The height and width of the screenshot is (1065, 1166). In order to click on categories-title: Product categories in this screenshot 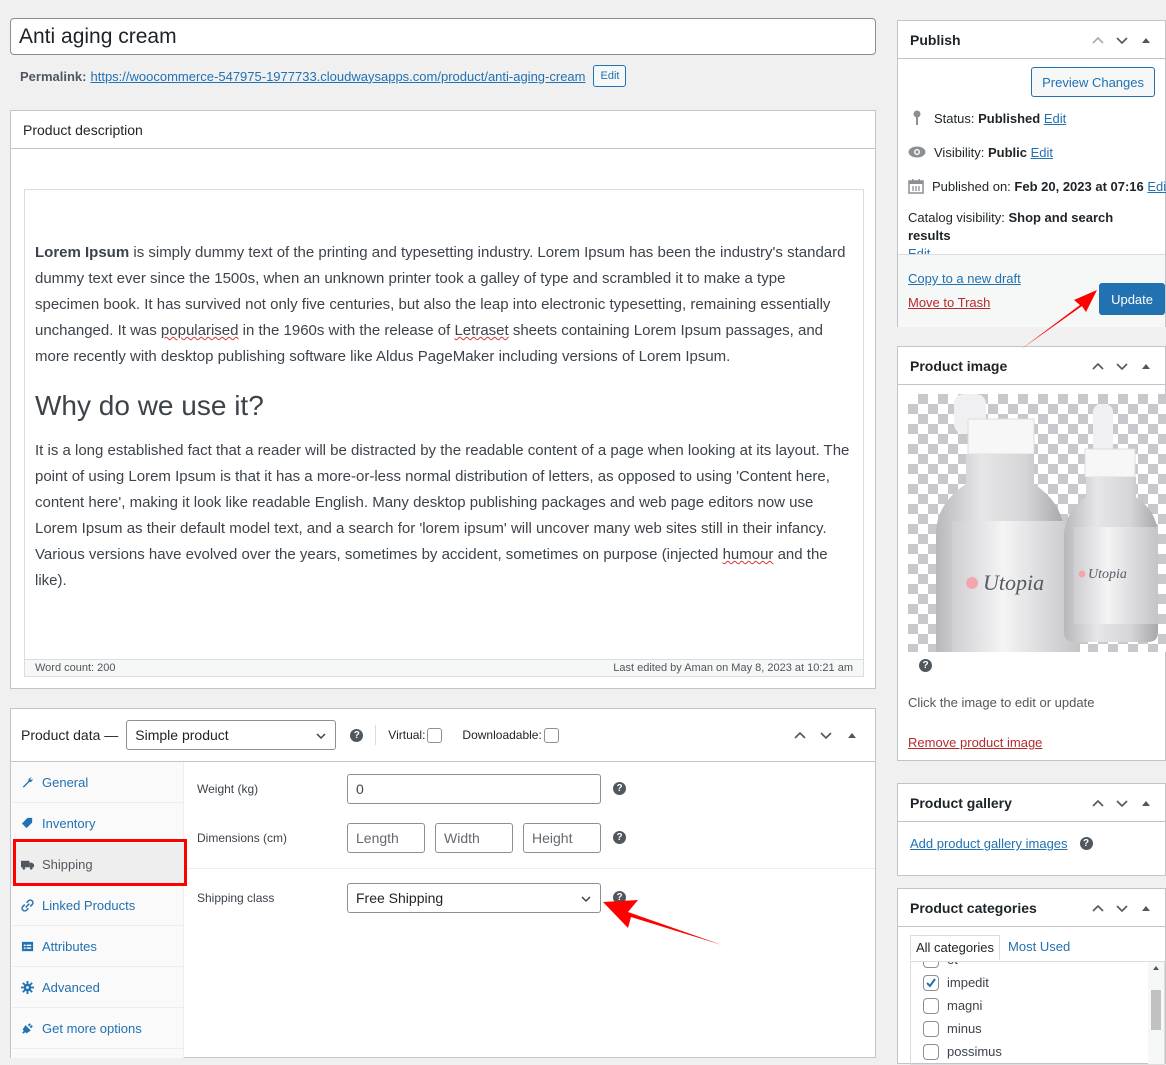, I will do `click(973, 907)`.